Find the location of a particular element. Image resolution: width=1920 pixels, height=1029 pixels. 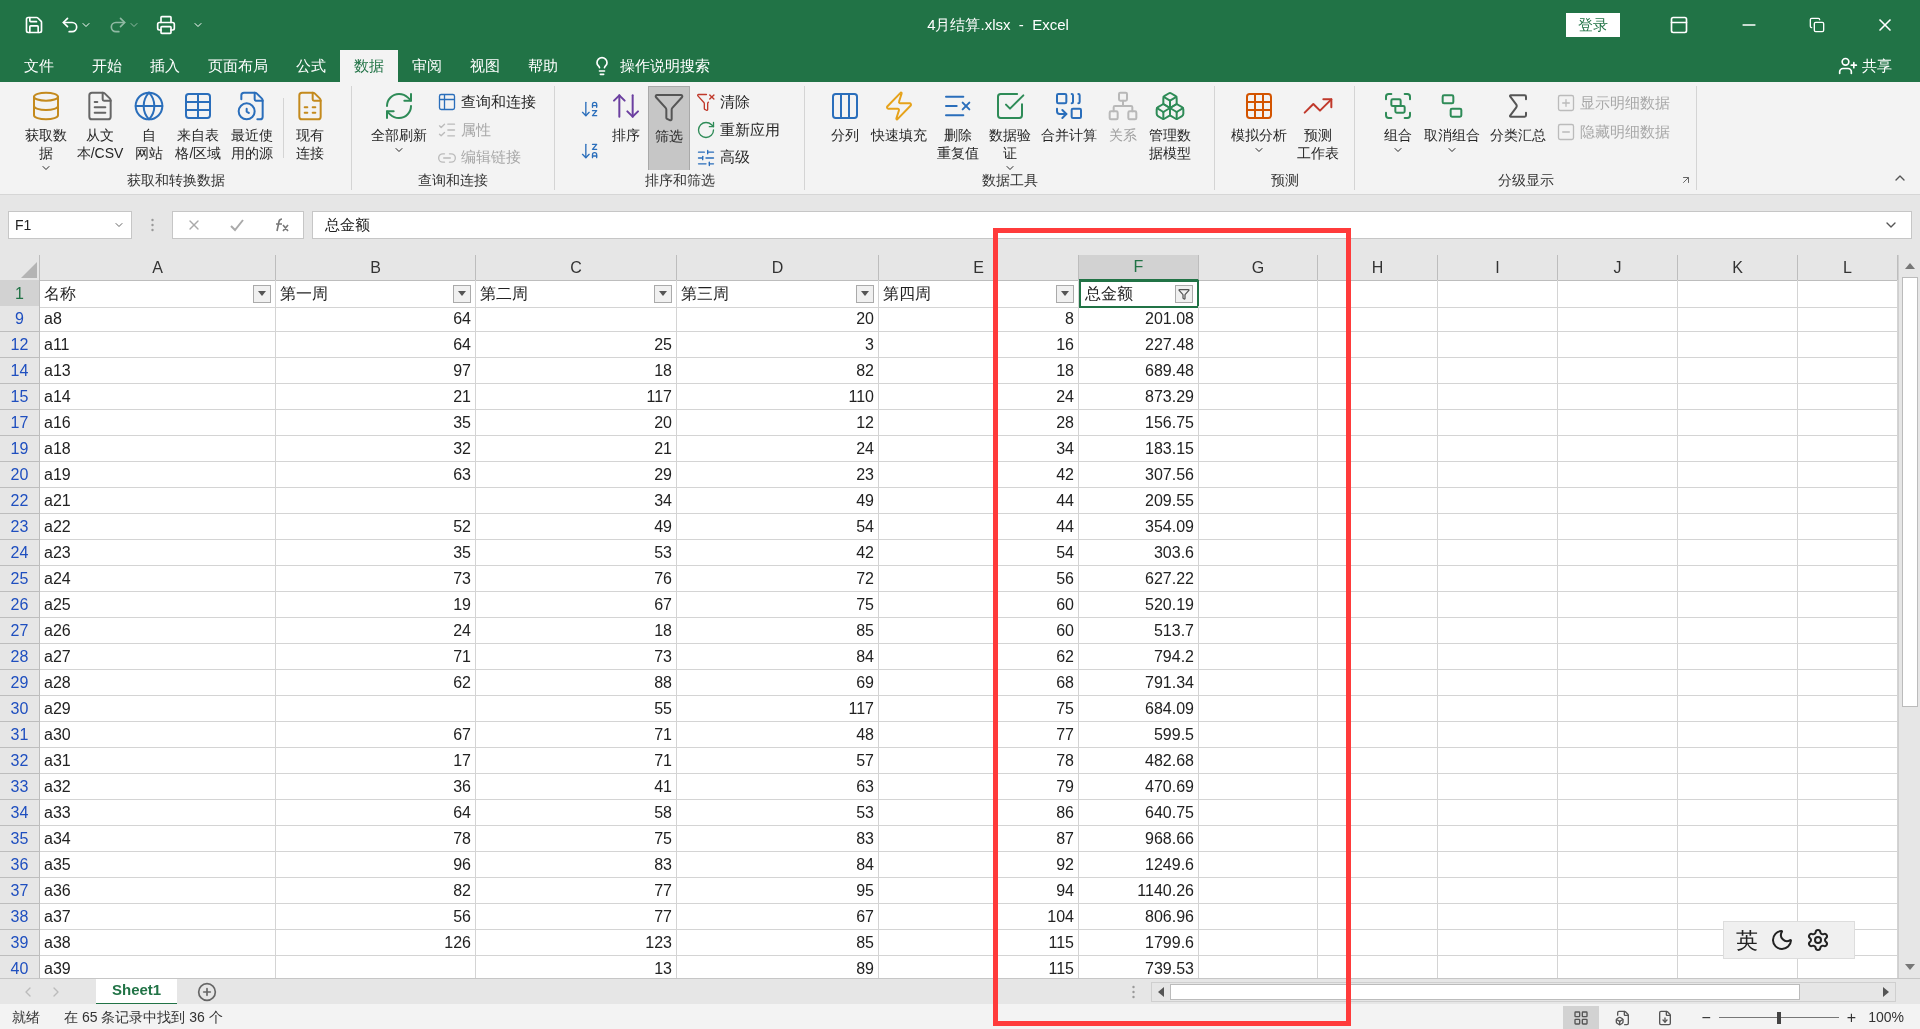

row-header: 14 is located at coordinates (20, 371).